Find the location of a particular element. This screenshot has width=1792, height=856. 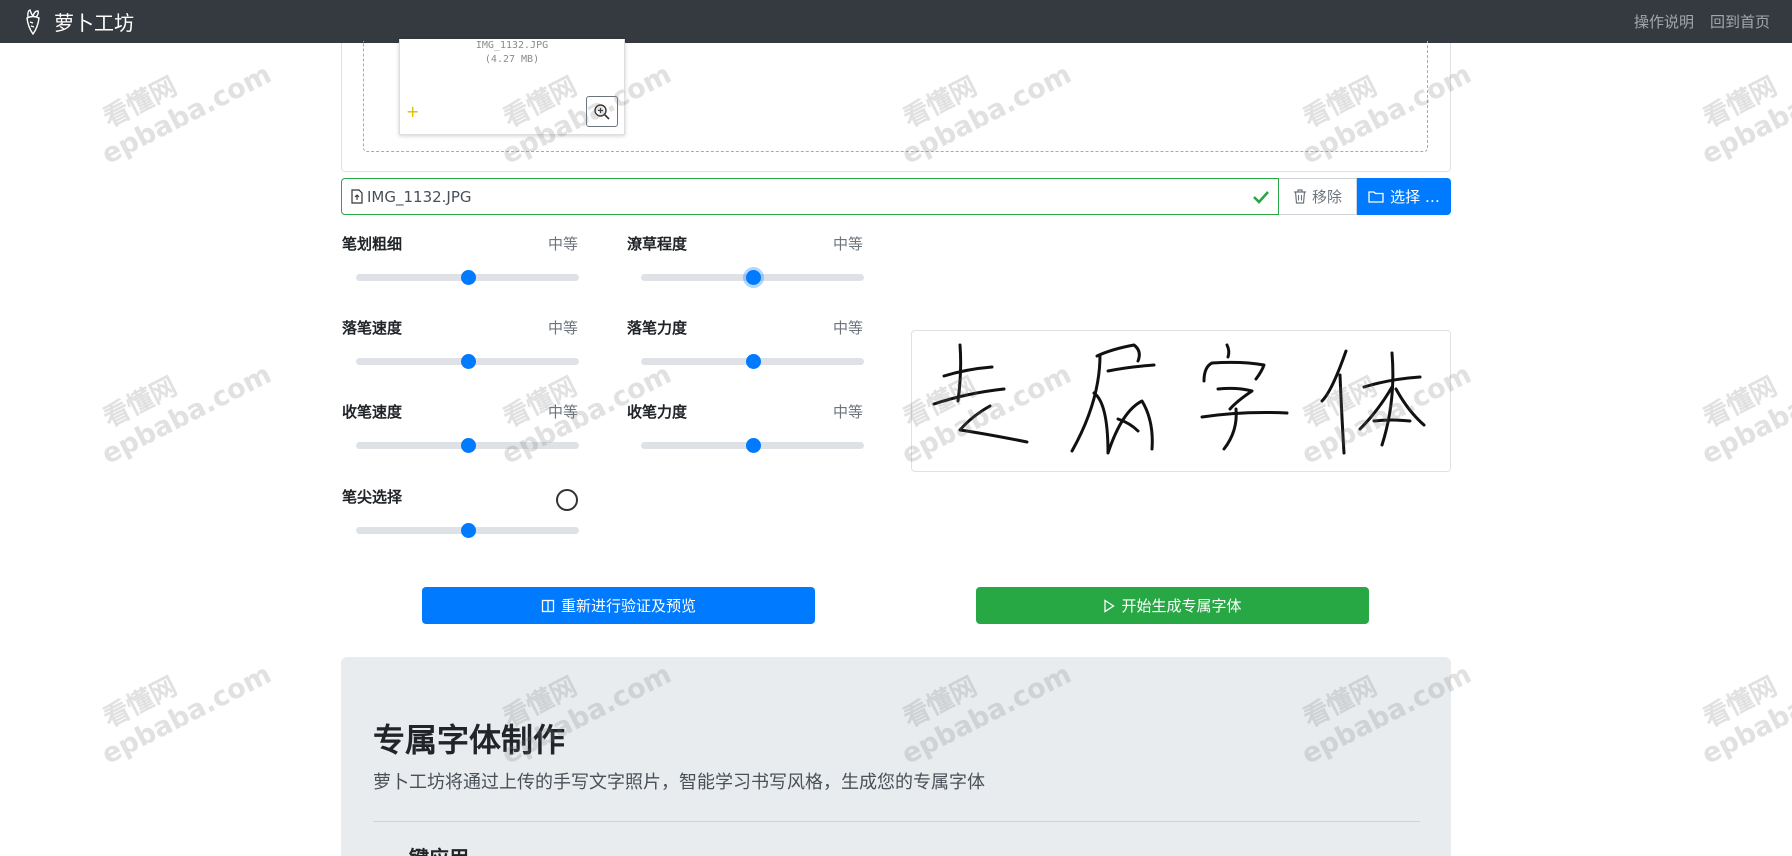

slider-label: 收笔力度 is located at coordinates (657, 412).